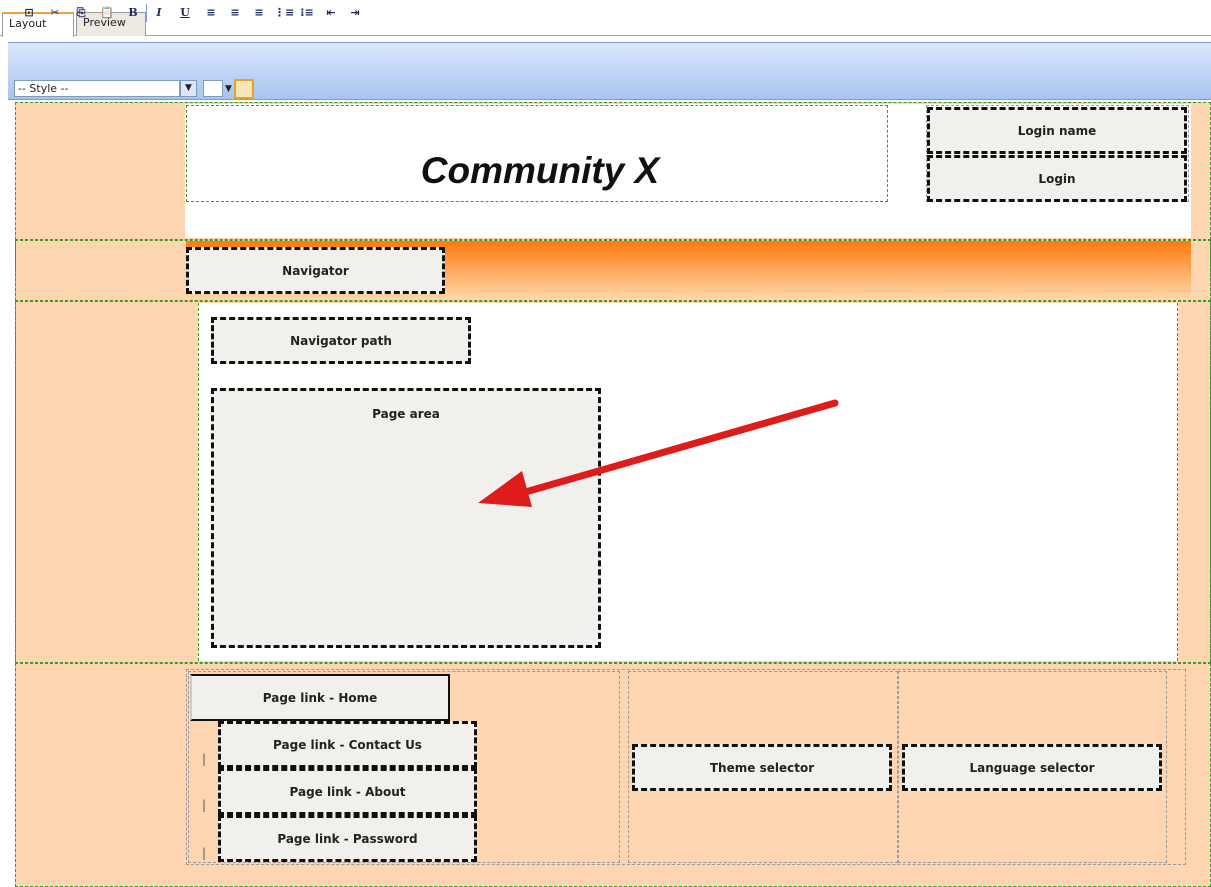 The height and width of the screenshot is (887, 1211). What do you see at coordinates (259, 13) in the screenshot?
I see `align-right-icon: ≡` at bounding box center [259, 13].